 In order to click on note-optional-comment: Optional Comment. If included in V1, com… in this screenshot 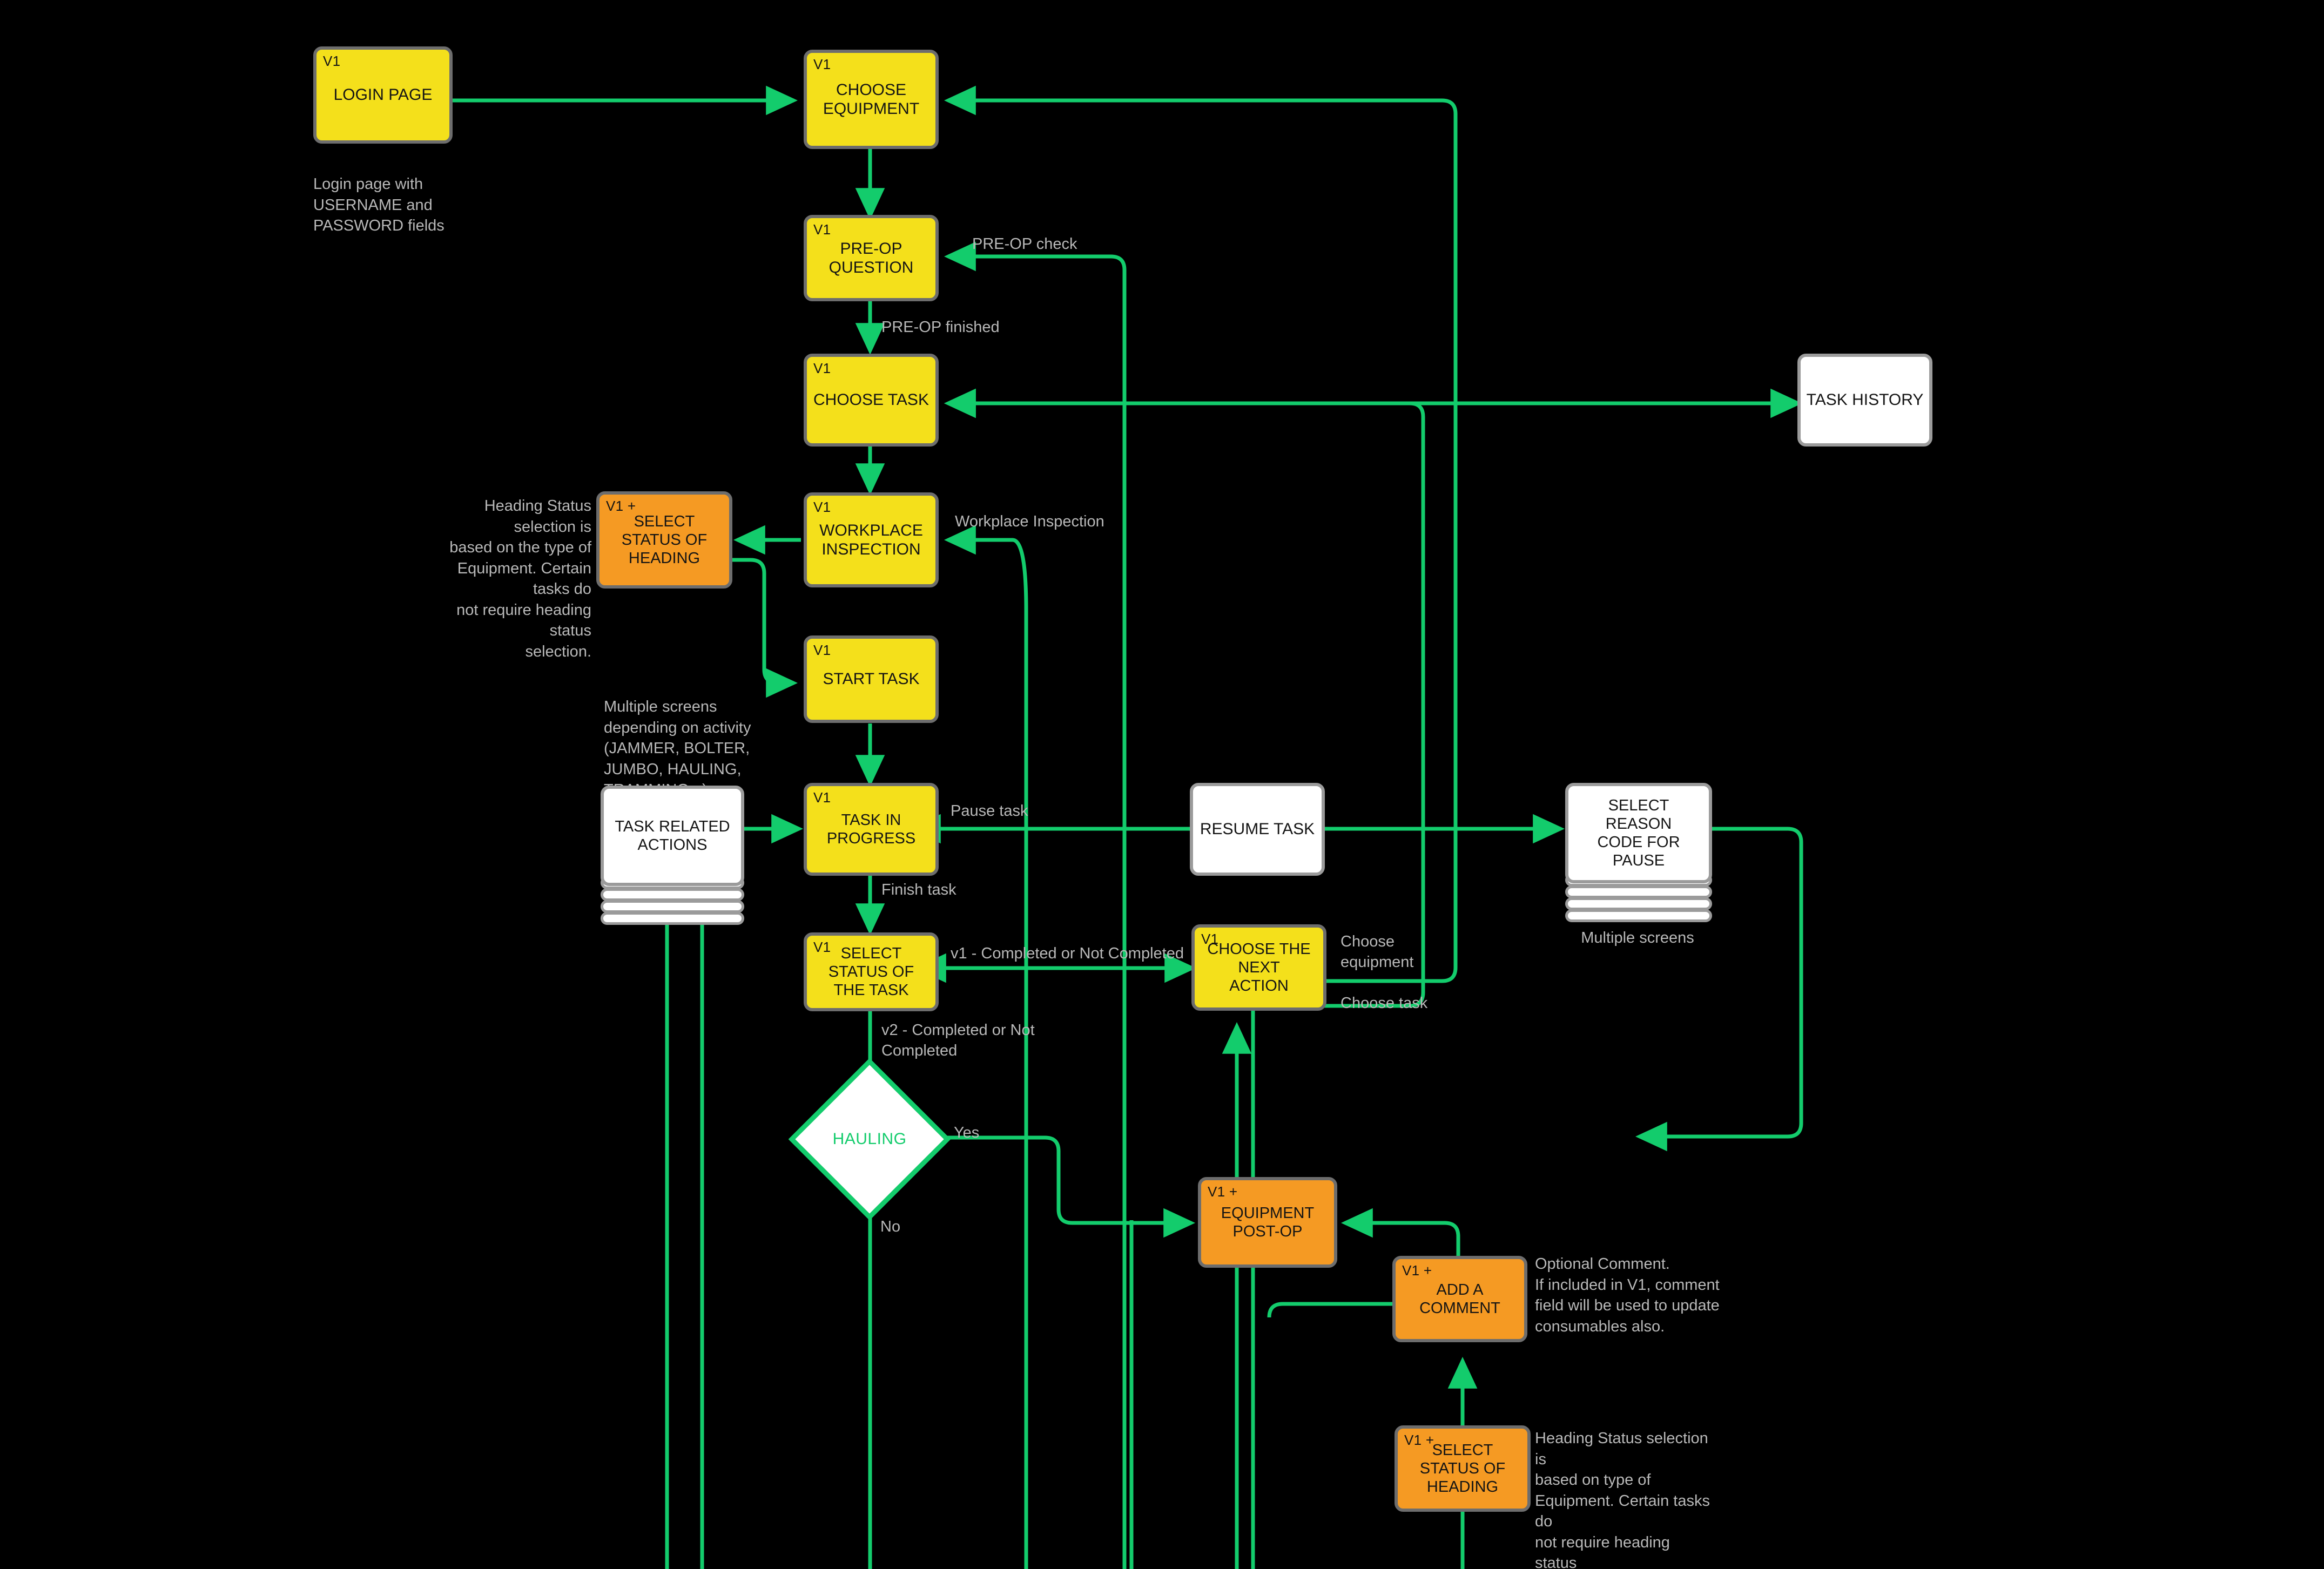, I will do `click(1627, 1295)`.